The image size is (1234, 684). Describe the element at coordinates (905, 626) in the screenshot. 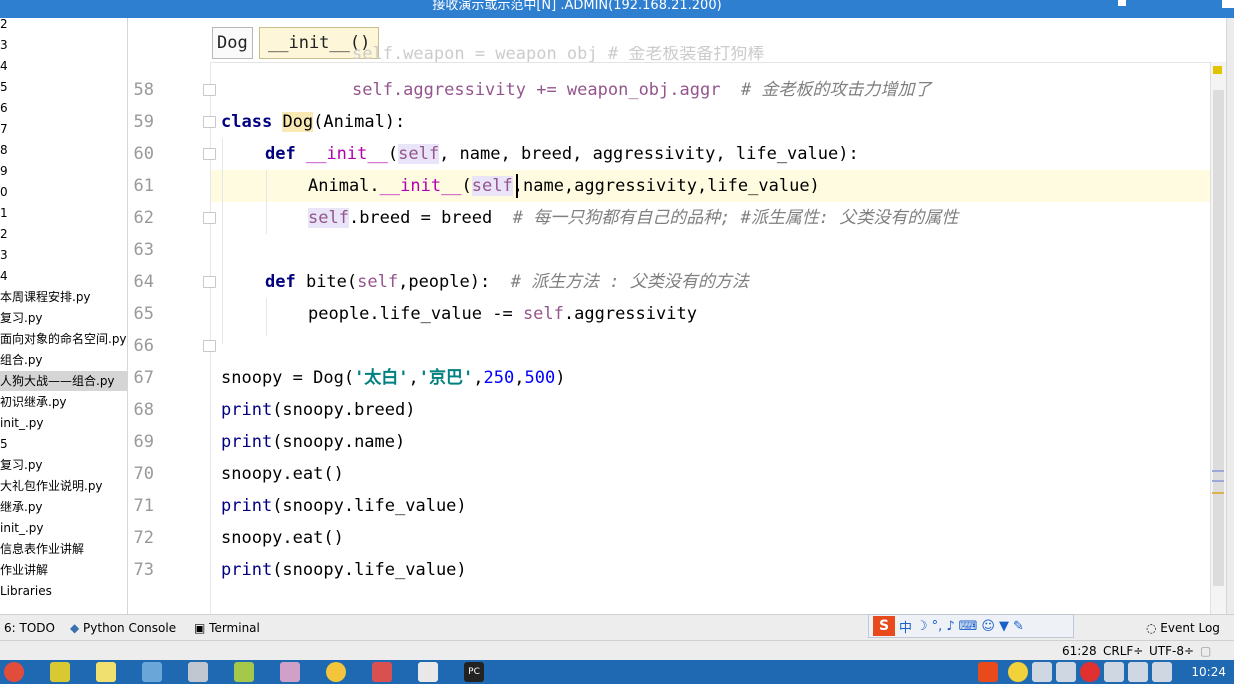

I see `ime-mode: 中` at that location.